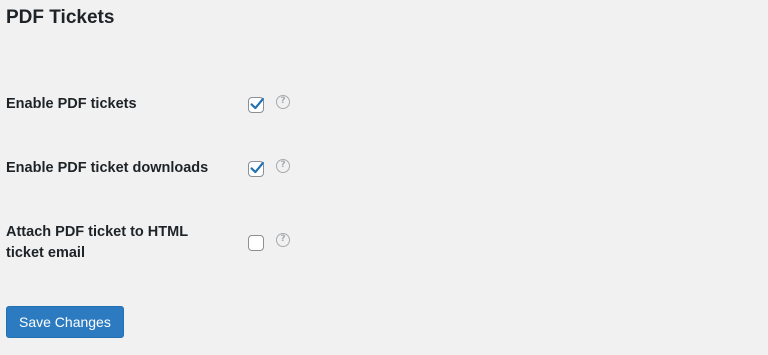 The height and width of the screenshot is (355, 768). Describe the element at coordinates (65, 322) in the screenshot. I see `save-changes-button: Save Changes` at that location.